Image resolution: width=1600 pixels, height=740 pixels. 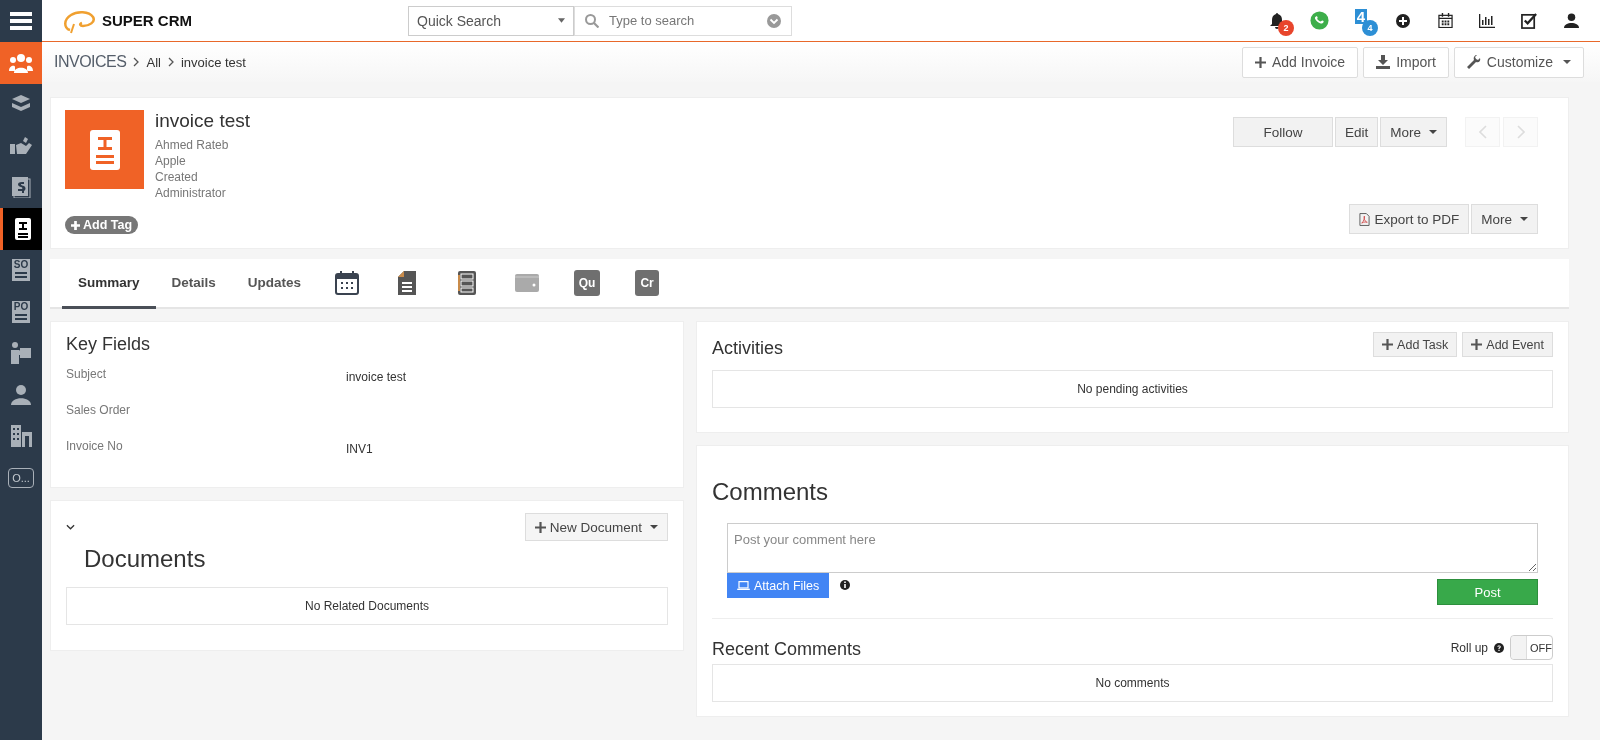 I want to click on add-button: Add Event, so click(x=1507, y=344).